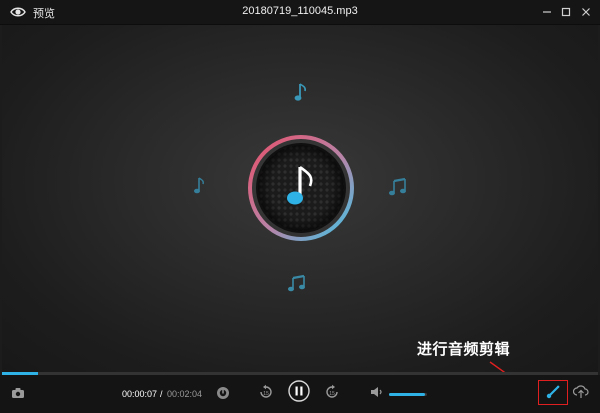 The image size is (600, 413). I want to click on maximize-icon, so click(566, 12).